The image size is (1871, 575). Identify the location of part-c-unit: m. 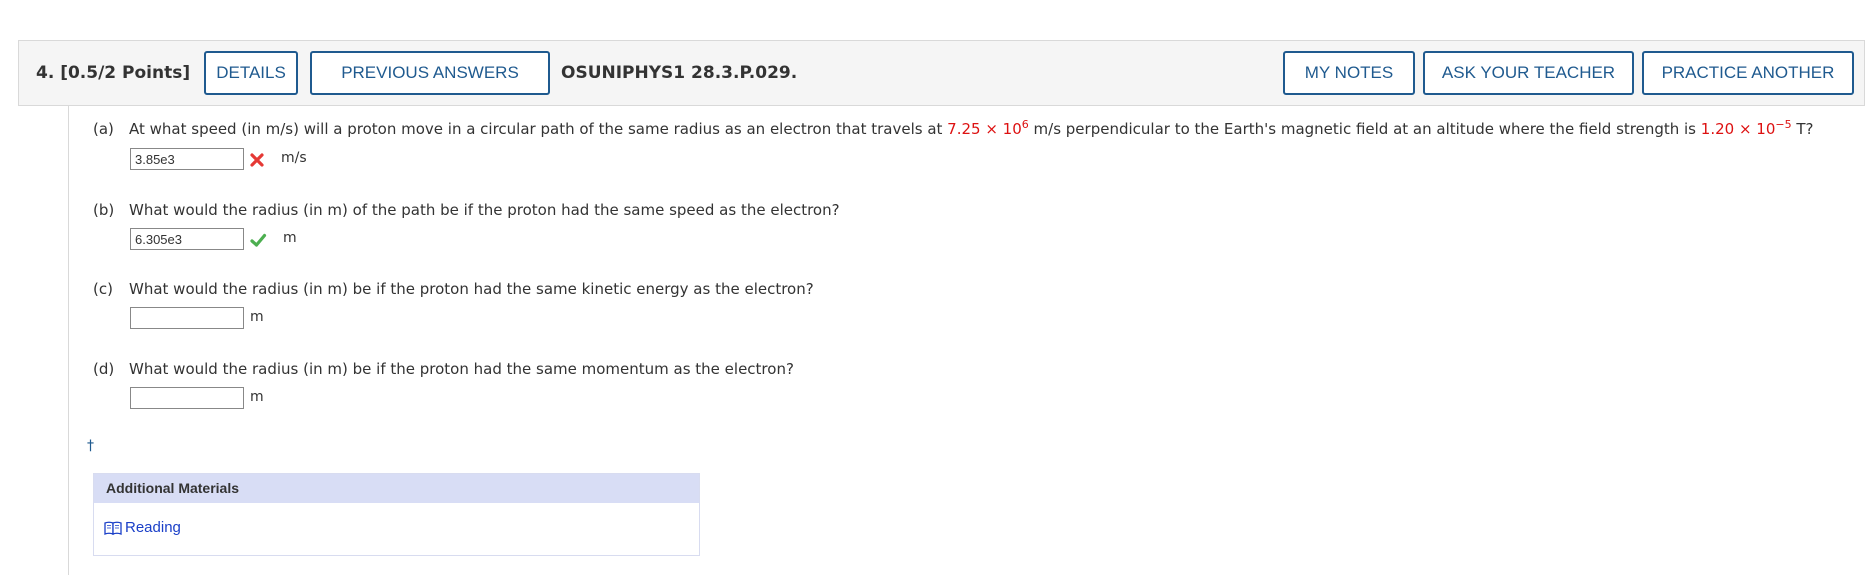
(257, 317).